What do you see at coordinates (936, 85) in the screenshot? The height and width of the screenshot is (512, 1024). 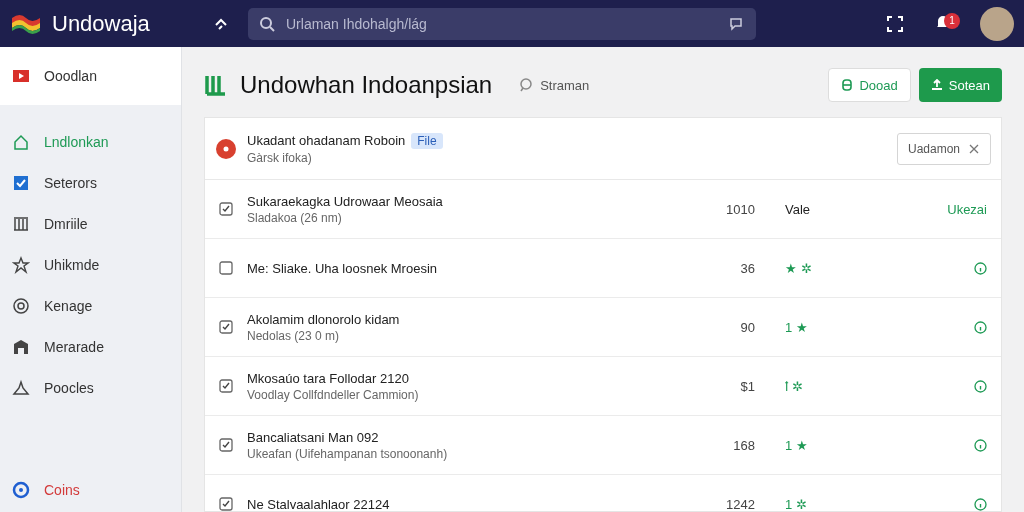 I see `upload-icon` at bounding box center [936, 85].